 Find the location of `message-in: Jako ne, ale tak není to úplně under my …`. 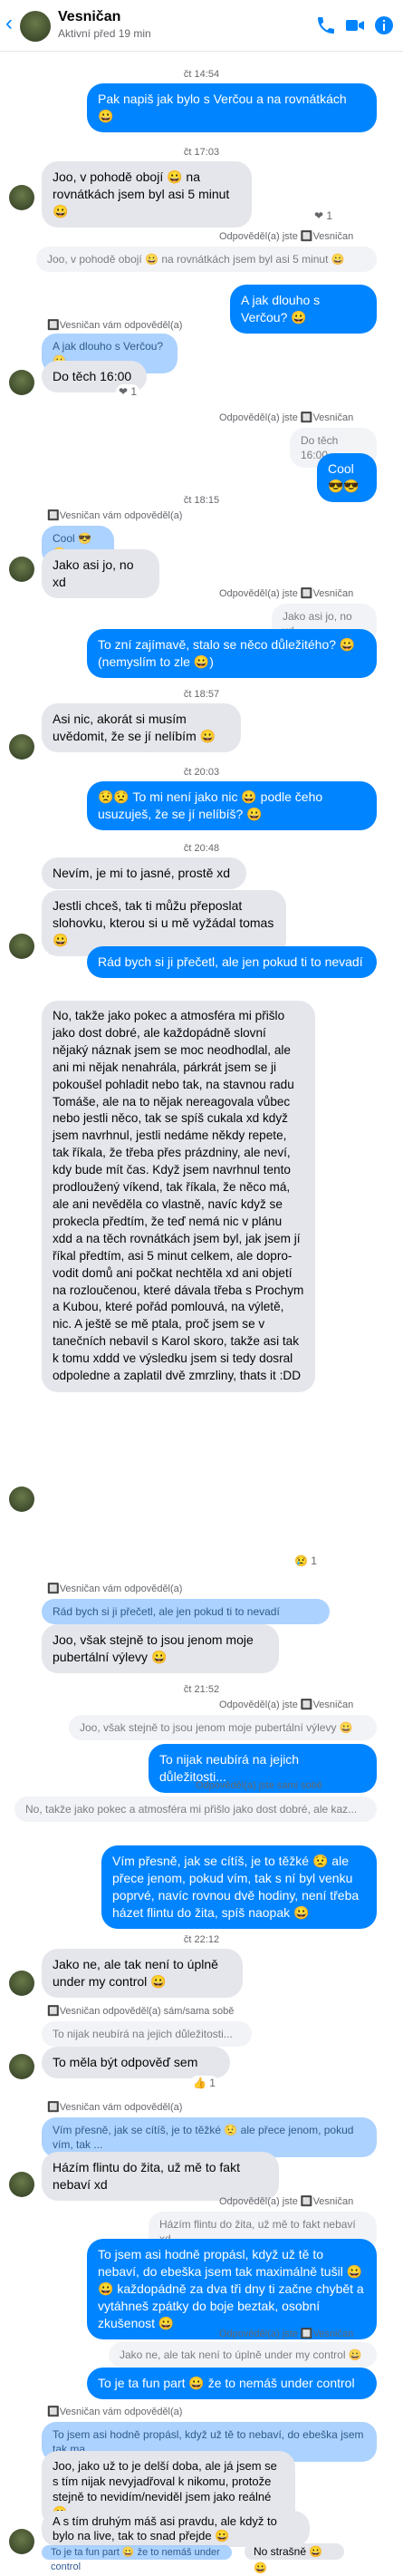

message-in: Jako ne, ale tak není to úplně under my … is located at coordinates (143, 1973).